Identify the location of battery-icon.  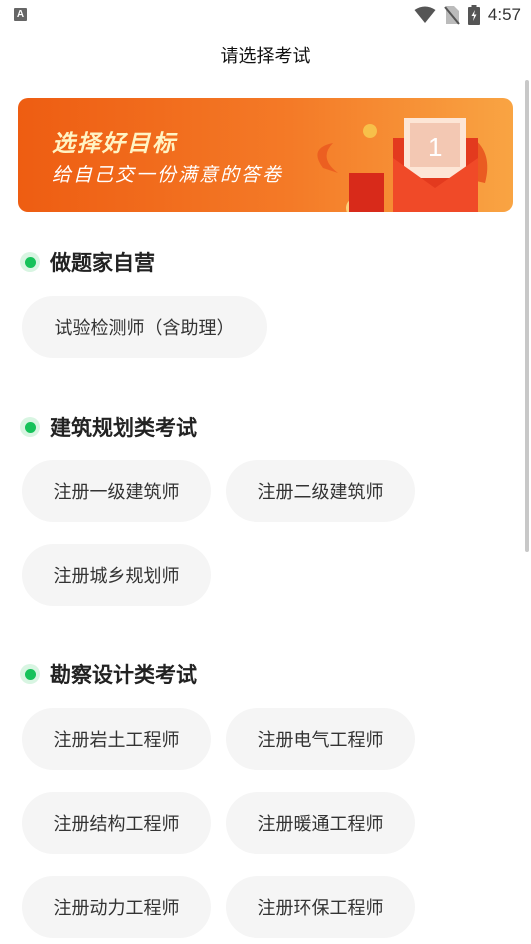
(473, 15).